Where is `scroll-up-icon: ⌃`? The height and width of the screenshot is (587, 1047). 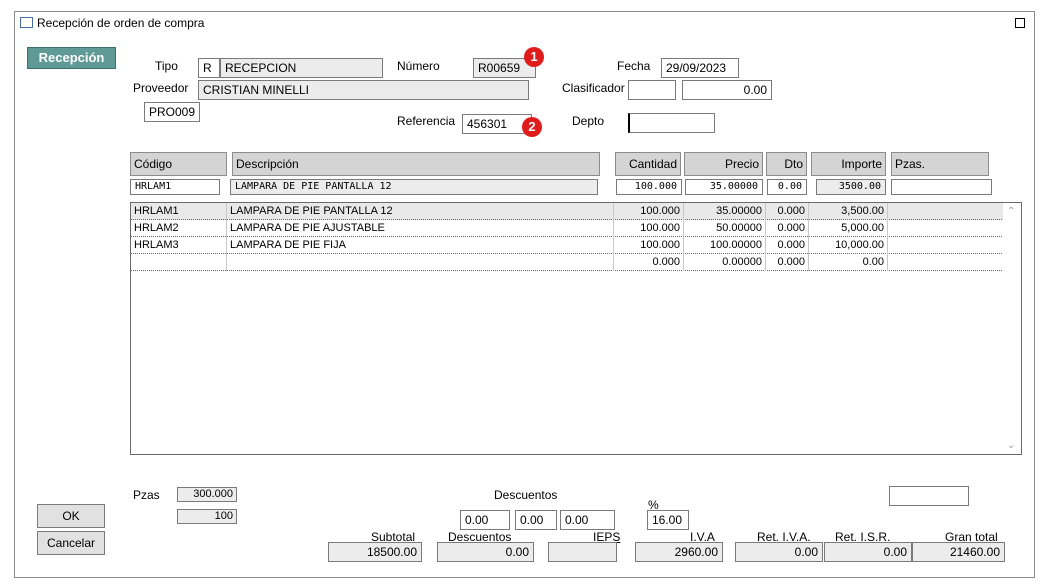 scroll-up-icon: ⌃ is located at coordinates (1011, 211).